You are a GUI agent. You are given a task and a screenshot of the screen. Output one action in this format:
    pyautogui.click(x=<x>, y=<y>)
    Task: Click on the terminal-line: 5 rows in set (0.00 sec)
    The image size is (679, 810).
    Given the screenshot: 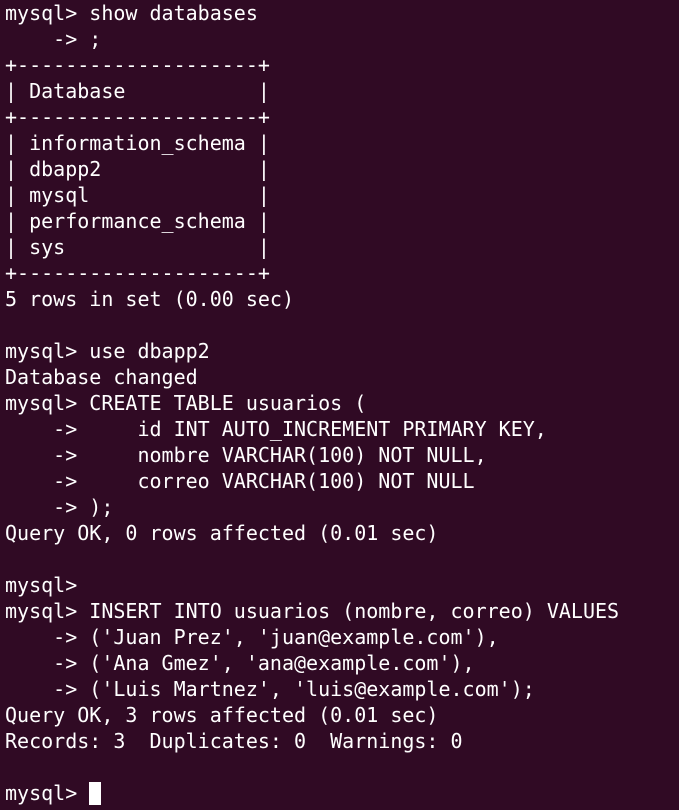 What is the action you would take?
    pyautogui.click(x=149, y=299)
    